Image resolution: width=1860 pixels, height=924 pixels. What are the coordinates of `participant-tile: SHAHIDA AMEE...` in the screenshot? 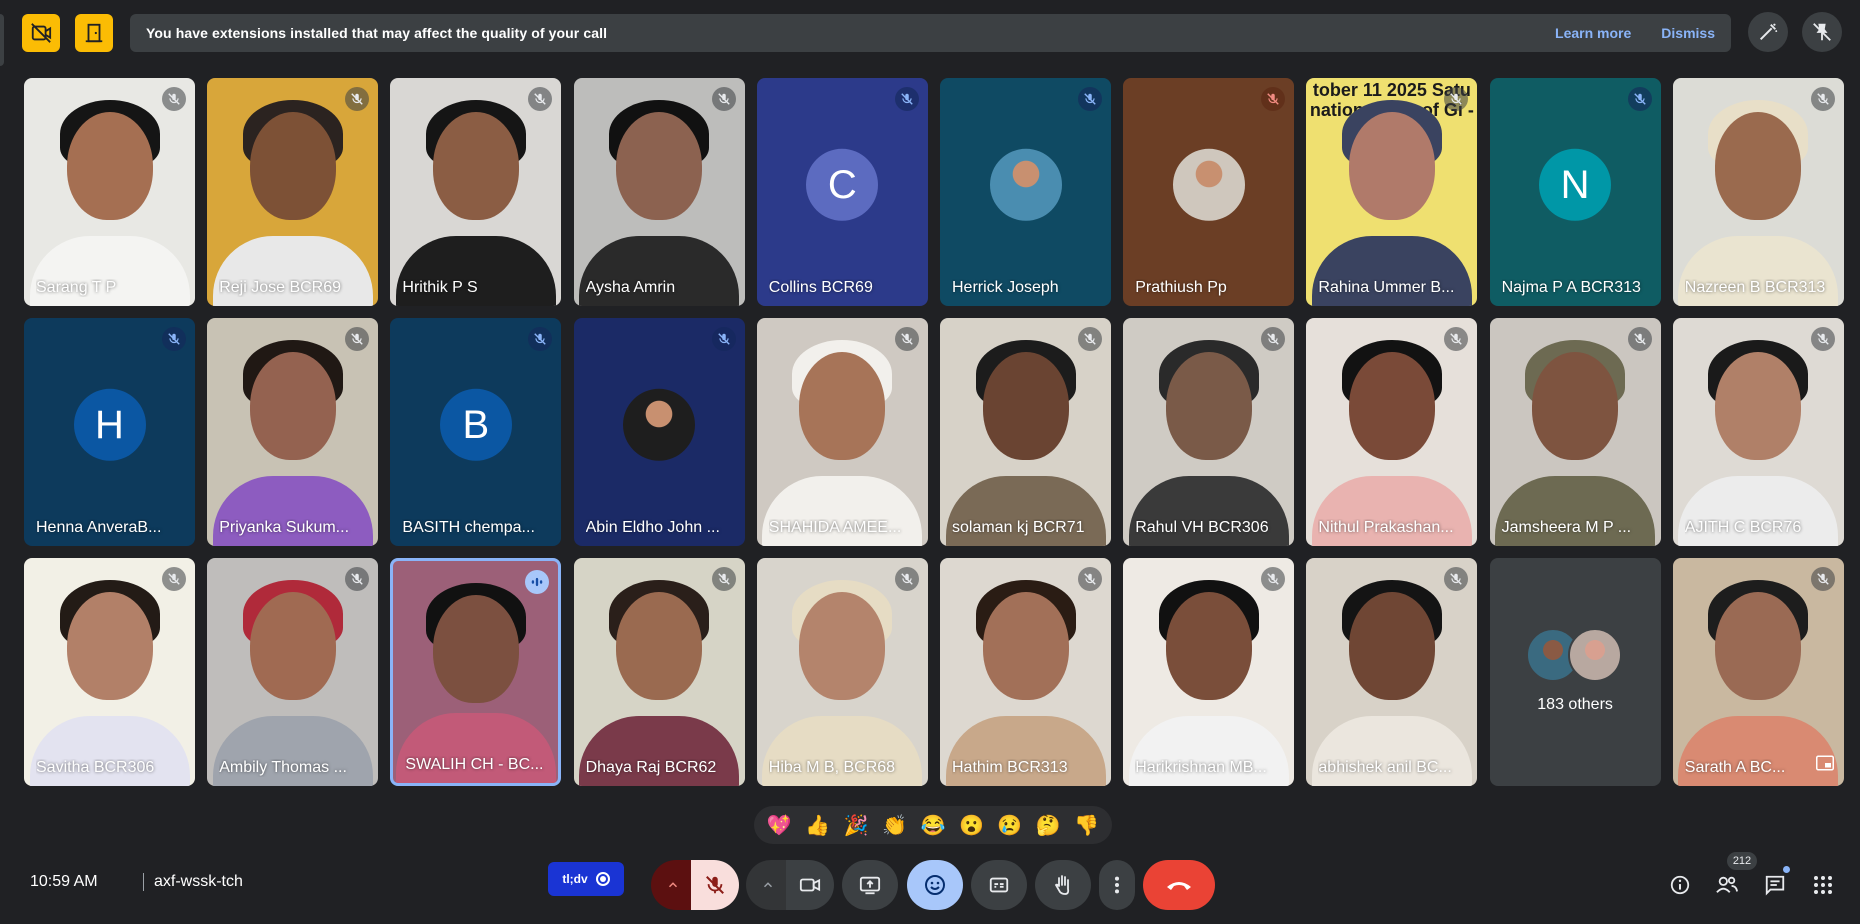 It's located at (842, 432).